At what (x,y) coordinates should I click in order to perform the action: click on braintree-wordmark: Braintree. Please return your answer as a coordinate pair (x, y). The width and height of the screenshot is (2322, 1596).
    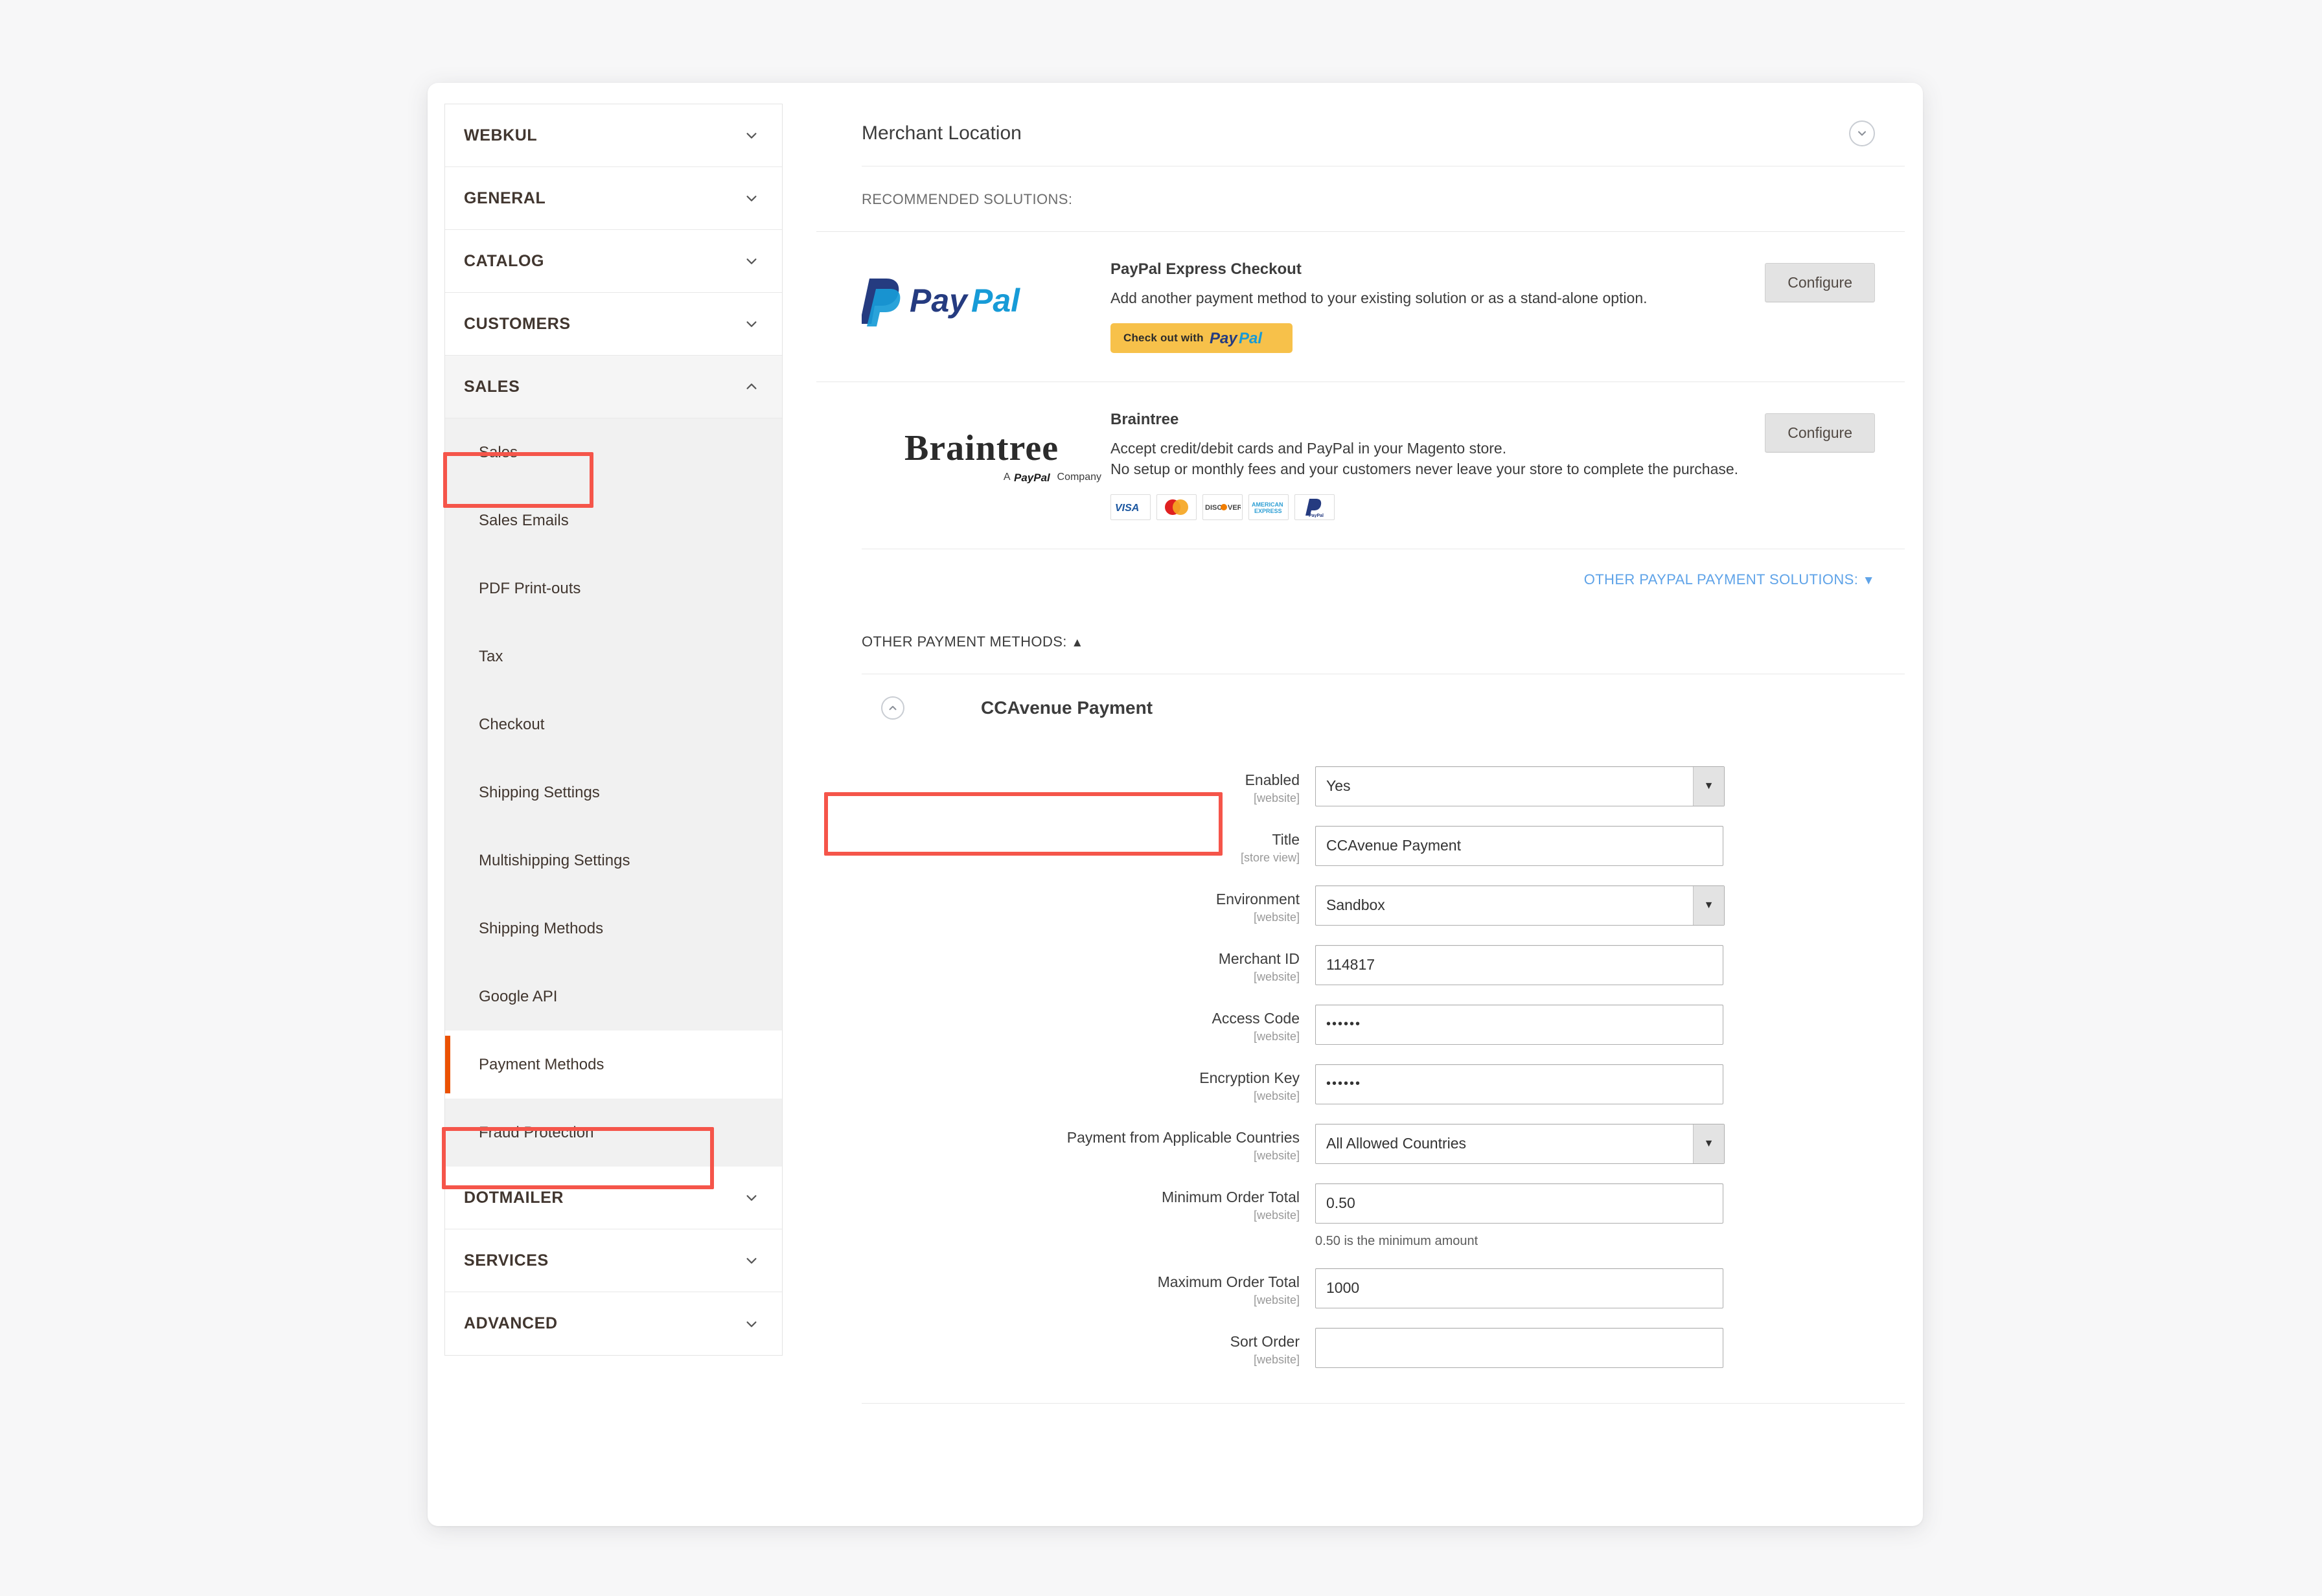
    Looking at the image, I should click on (982, 448).